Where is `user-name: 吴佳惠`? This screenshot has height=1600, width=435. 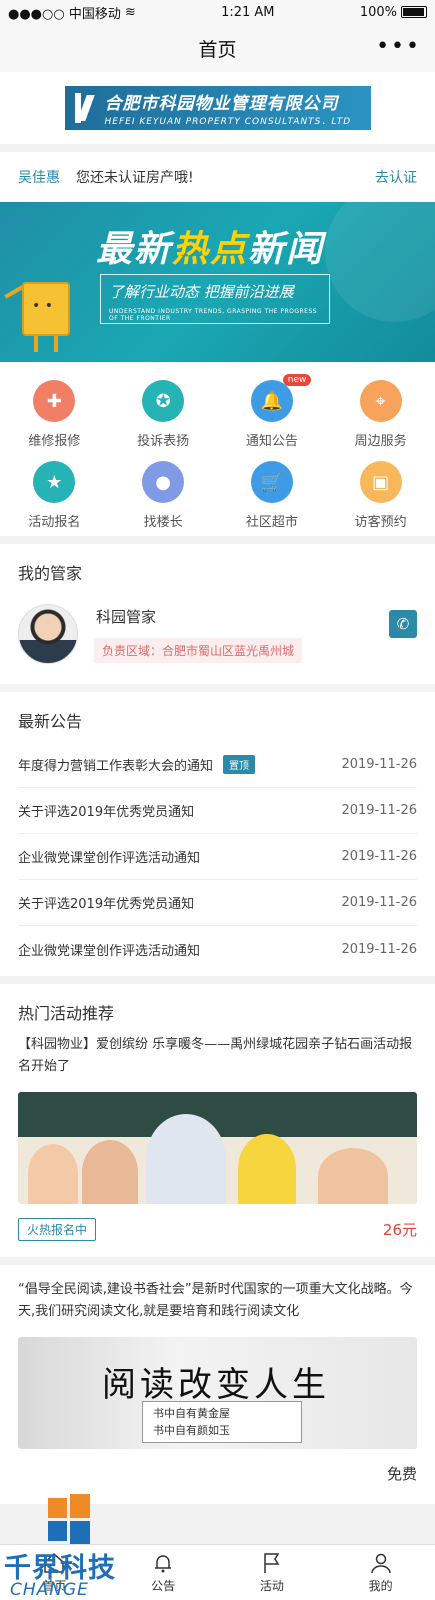 user-name: 吴佳惠 is located at coordinates (39, 178).